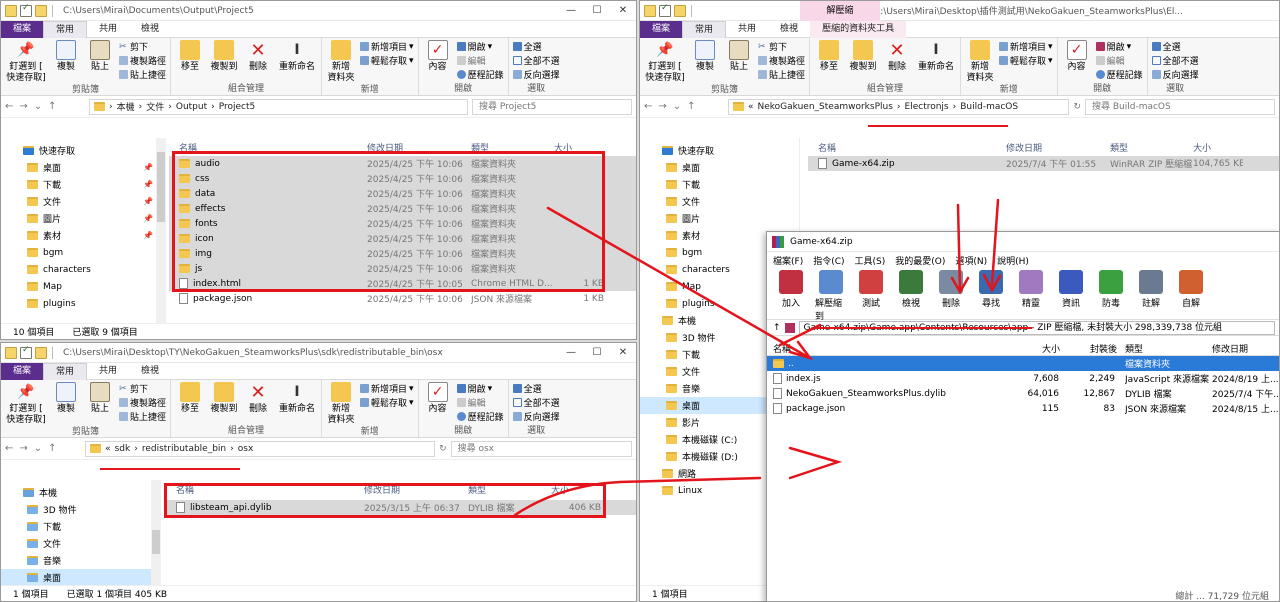 This screenshot has height=602, width=1280. I want to click on minimize-icon: —, so click(571, 353).